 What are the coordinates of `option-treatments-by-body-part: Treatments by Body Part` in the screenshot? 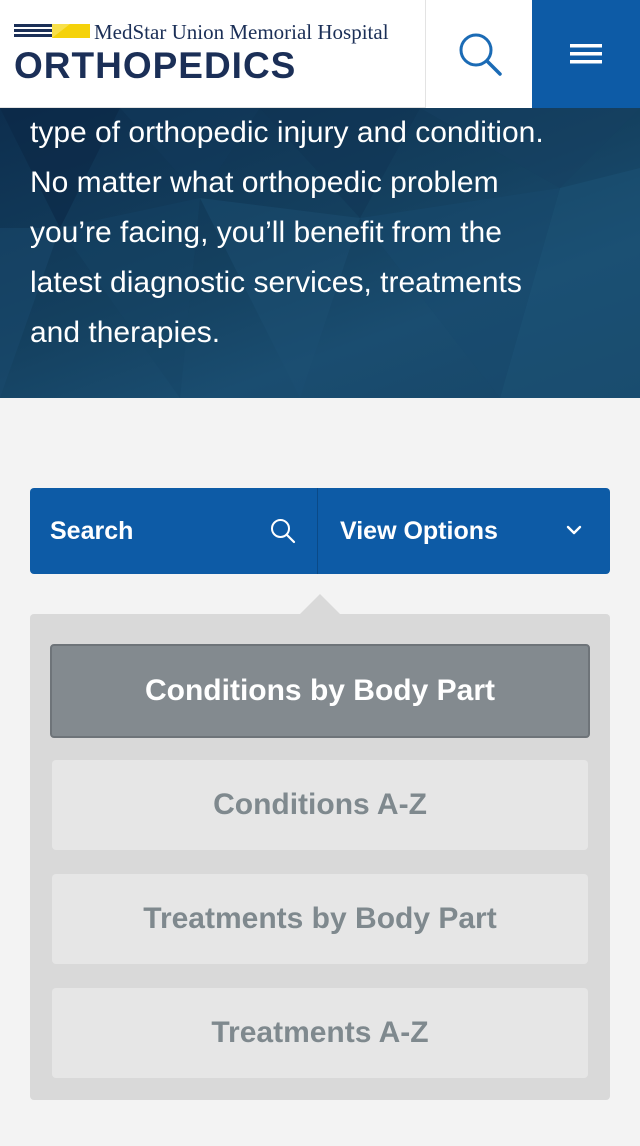 It's located at (320, 919).